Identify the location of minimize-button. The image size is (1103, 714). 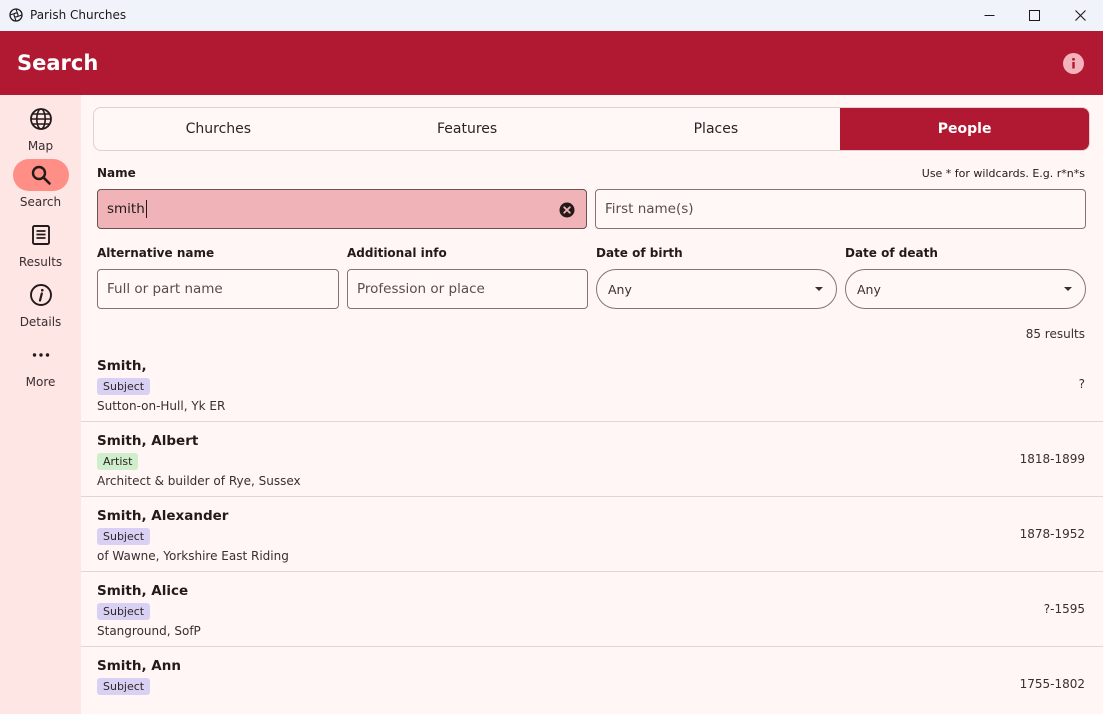
(989, 15).